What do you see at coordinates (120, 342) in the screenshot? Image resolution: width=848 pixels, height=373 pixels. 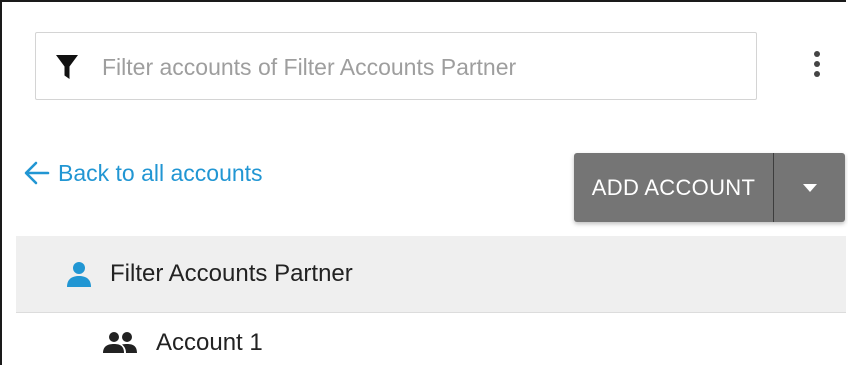 I see `group-icon` at bounding box center [120, 342].